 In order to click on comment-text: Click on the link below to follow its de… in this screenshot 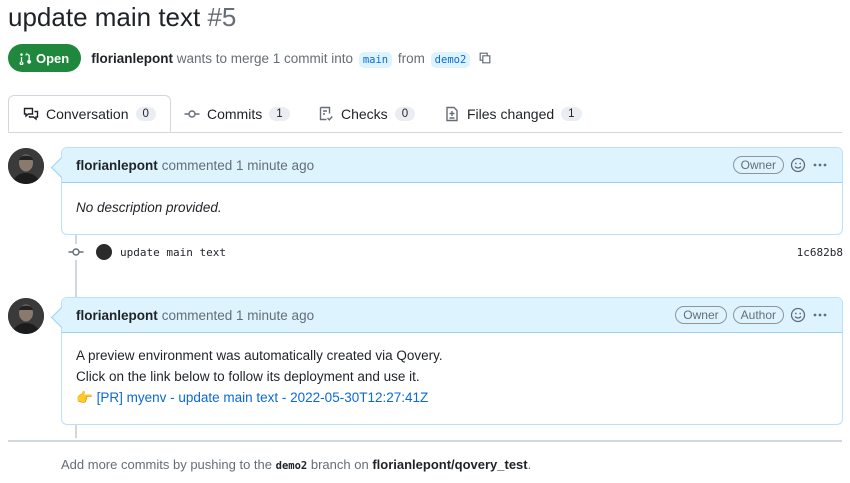, I will do `click(248, 376)`.